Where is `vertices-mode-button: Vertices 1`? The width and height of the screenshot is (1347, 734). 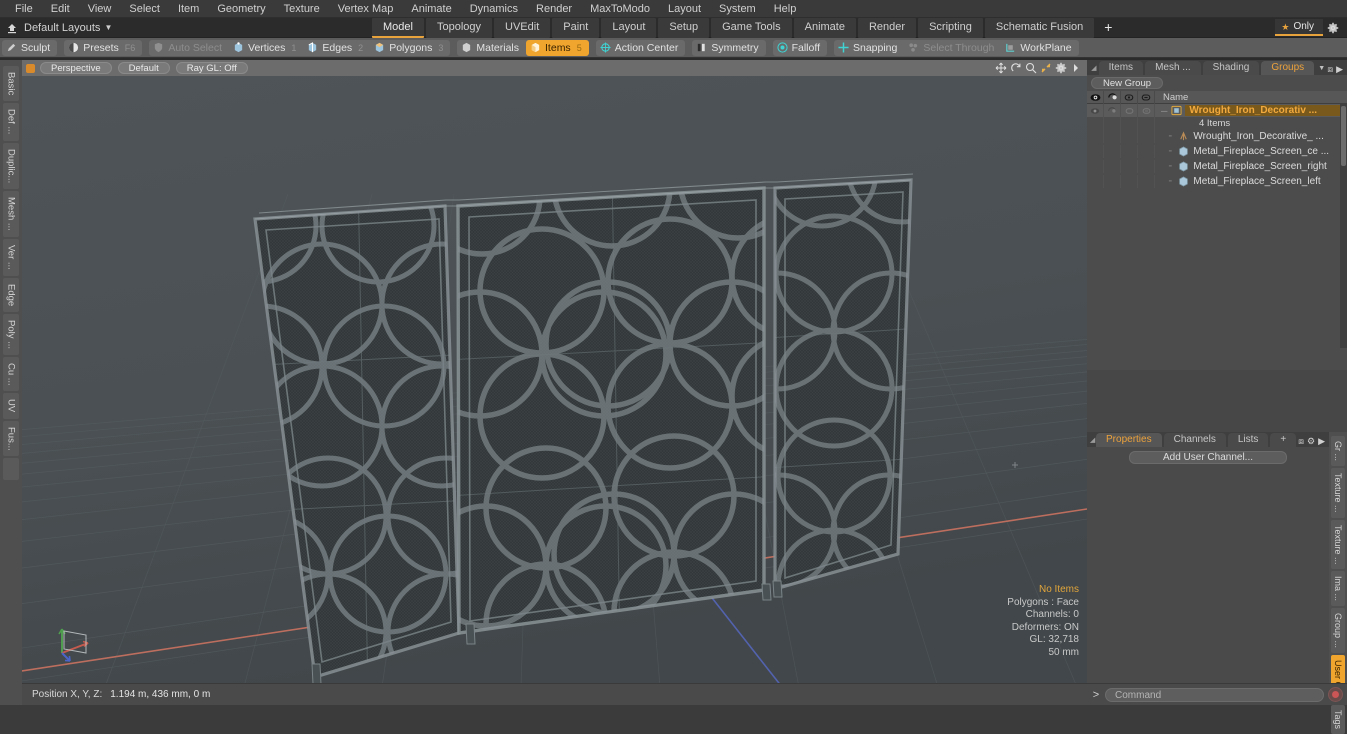
vertices-mode-button: Vertices 1 is located at coordinates (266, 48).